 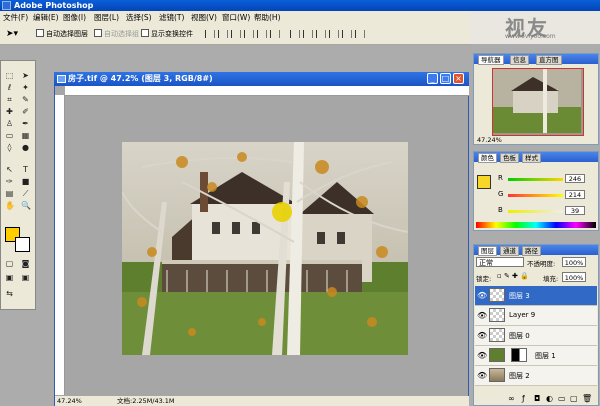 I want to click on minimize-button: _, so click(x=432, y=78).